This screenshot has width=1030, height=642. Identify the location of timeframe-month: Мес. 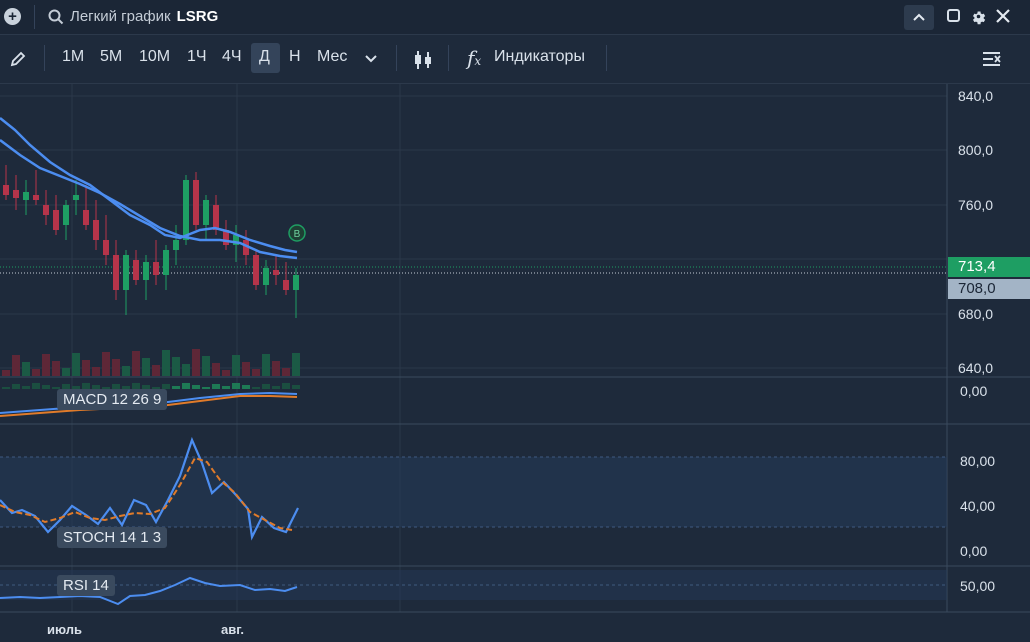
(332, 57).